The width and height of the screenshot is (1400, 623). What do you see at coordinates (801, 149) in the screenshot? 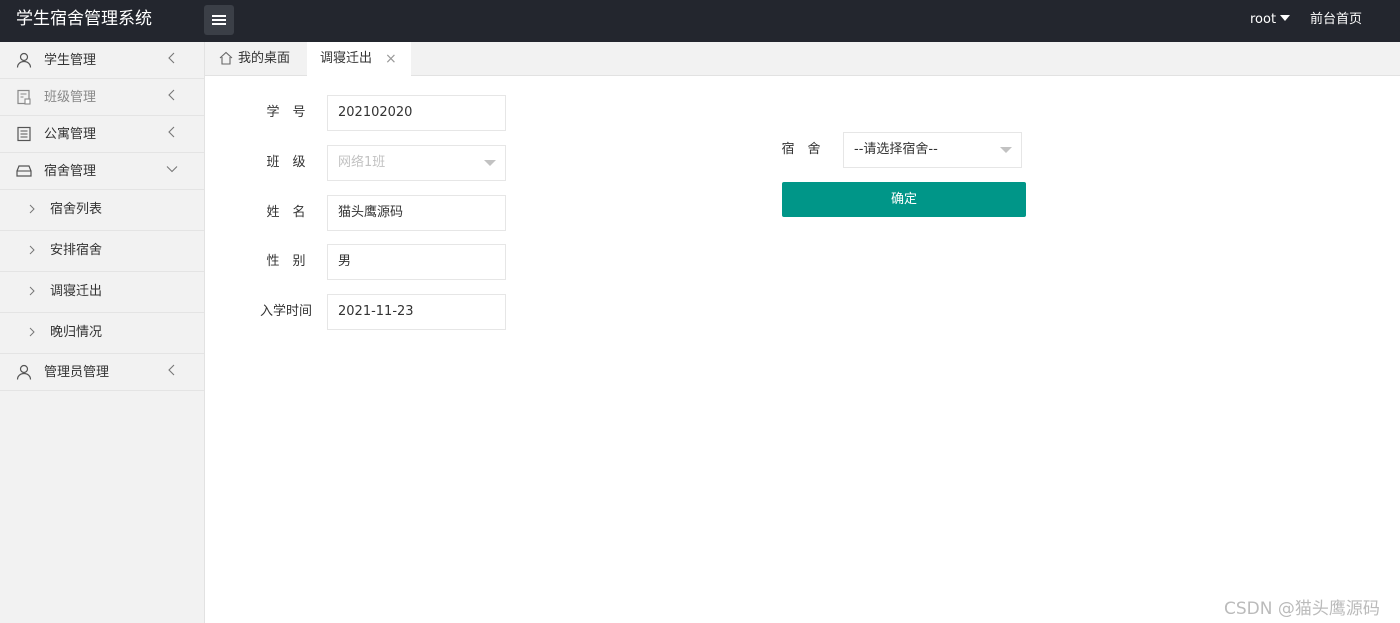
I see `dorm-label: 宿 舍` at bounding box center [801, 149].